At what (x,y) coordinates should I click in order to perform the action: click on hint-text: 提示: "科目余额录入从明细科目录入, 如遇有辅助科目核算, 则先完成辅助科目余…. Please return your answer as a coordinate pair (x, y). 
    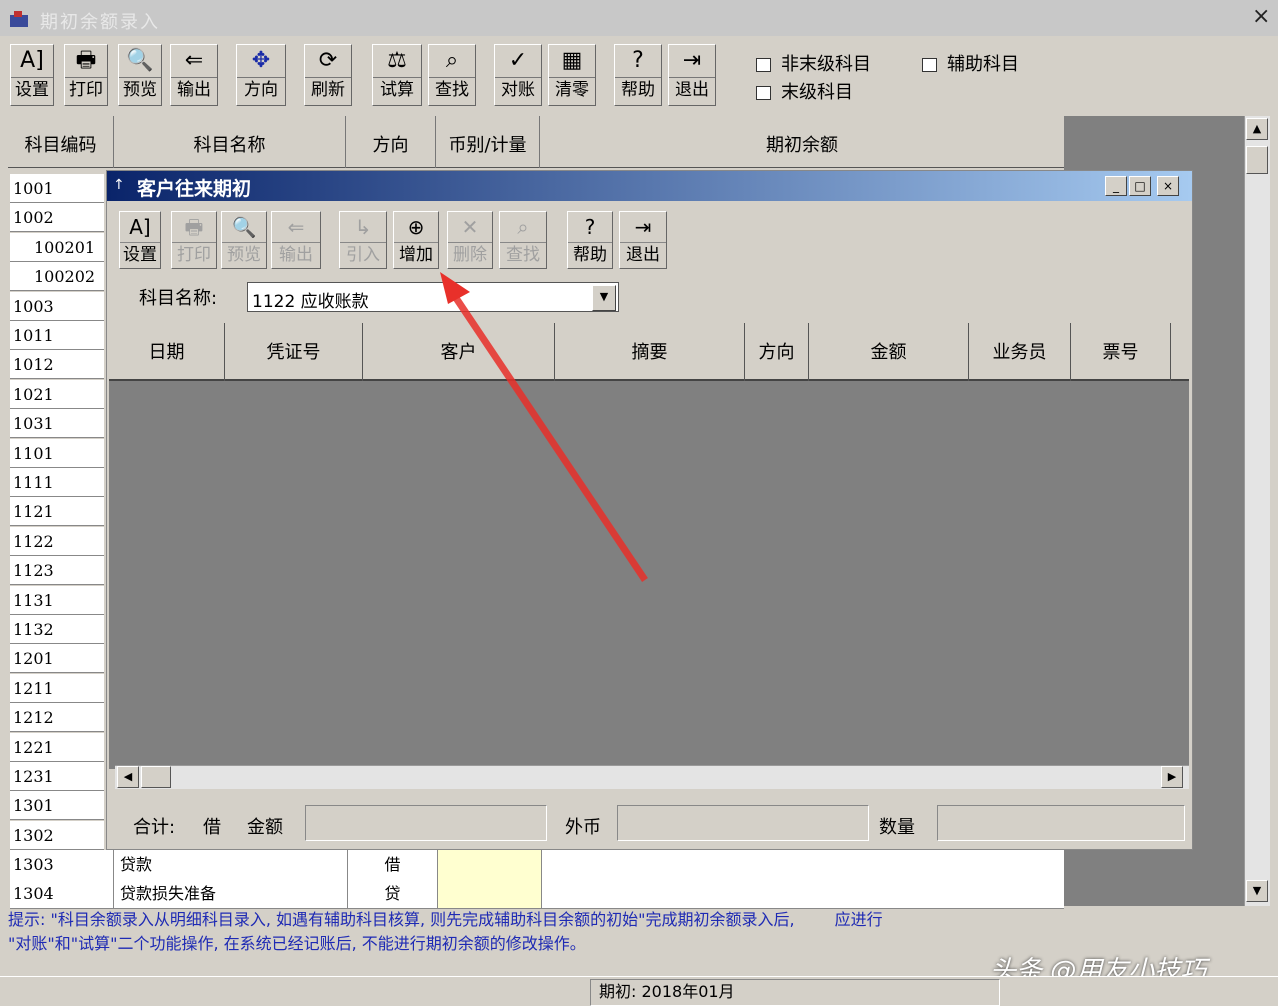
    Looking at the image, I should click on (638, 932).